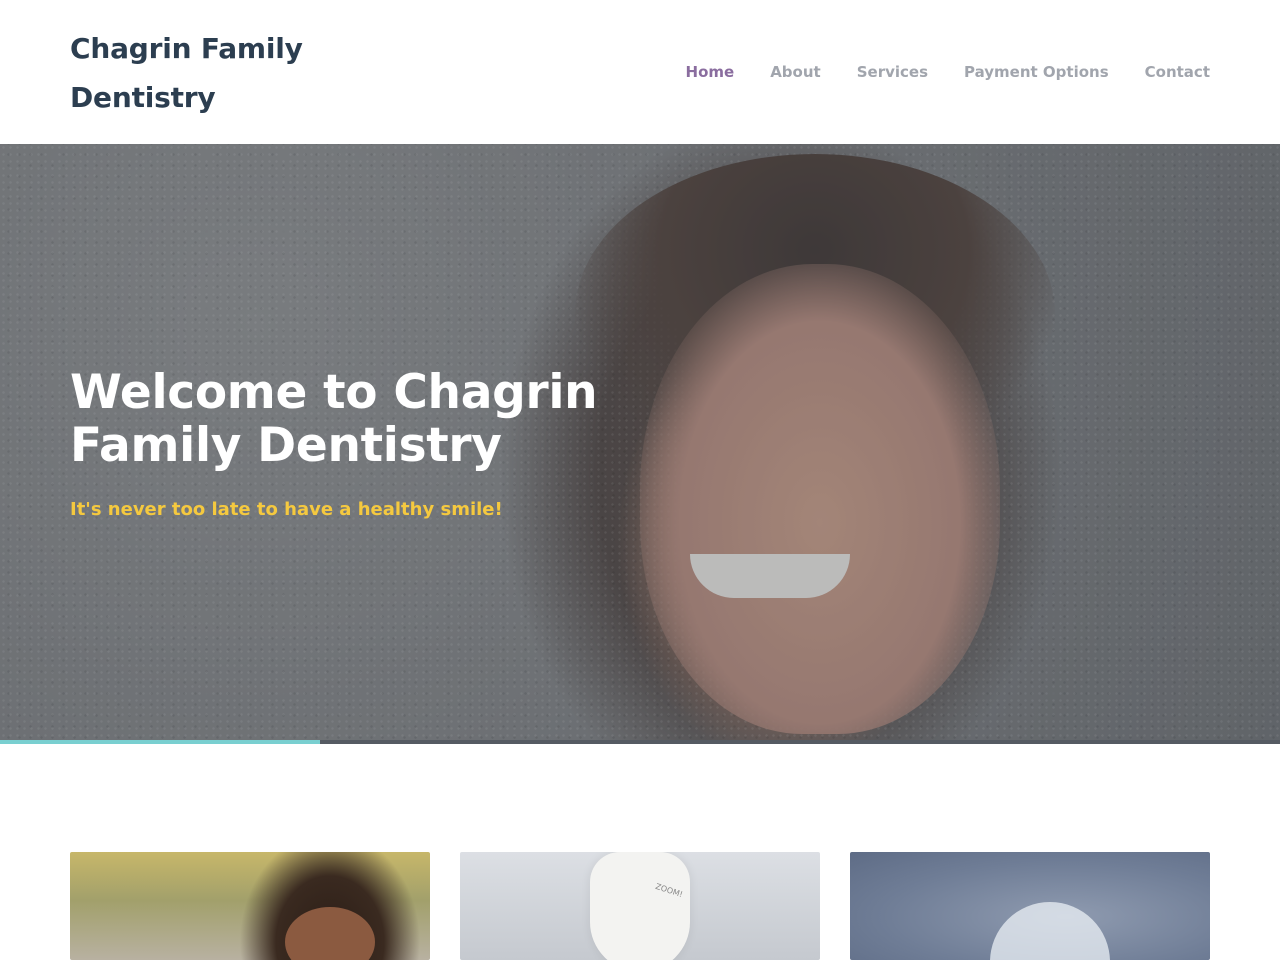 This screenshot has height=960, width=1280. I want to click on slider-progress-fill, so click(160, 742).